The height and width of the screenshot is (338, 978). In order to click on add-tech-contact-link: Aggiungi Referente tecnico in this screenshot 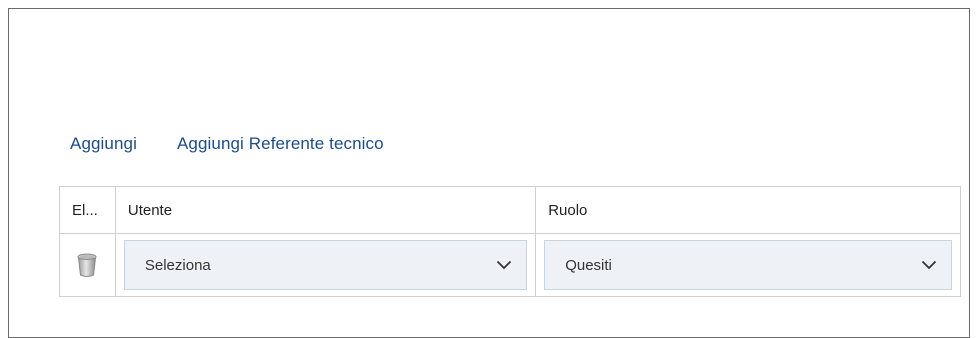, I will do `click(280, 144)`.